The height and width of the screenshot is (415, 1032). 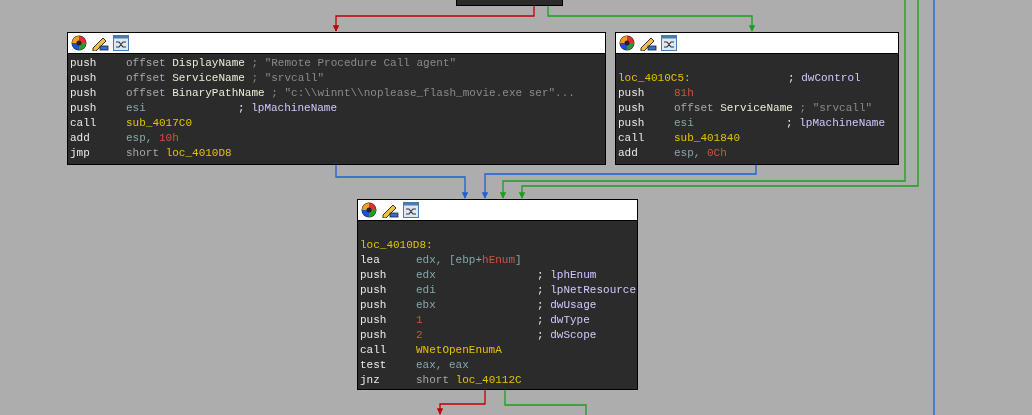 I want to click on code-line: push 1 ; dwType, so click(x=475, y=320).